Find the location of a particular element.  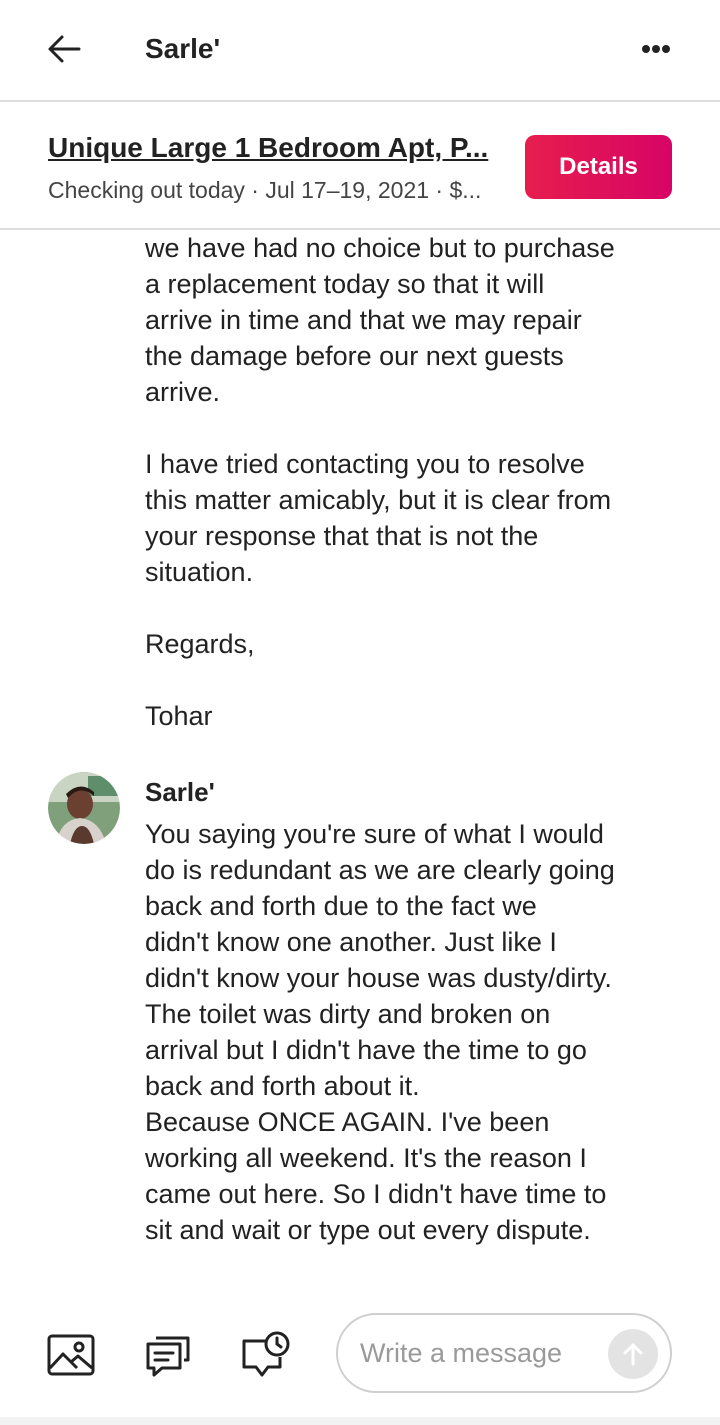

message-input is located at coordinates (480, 1353).